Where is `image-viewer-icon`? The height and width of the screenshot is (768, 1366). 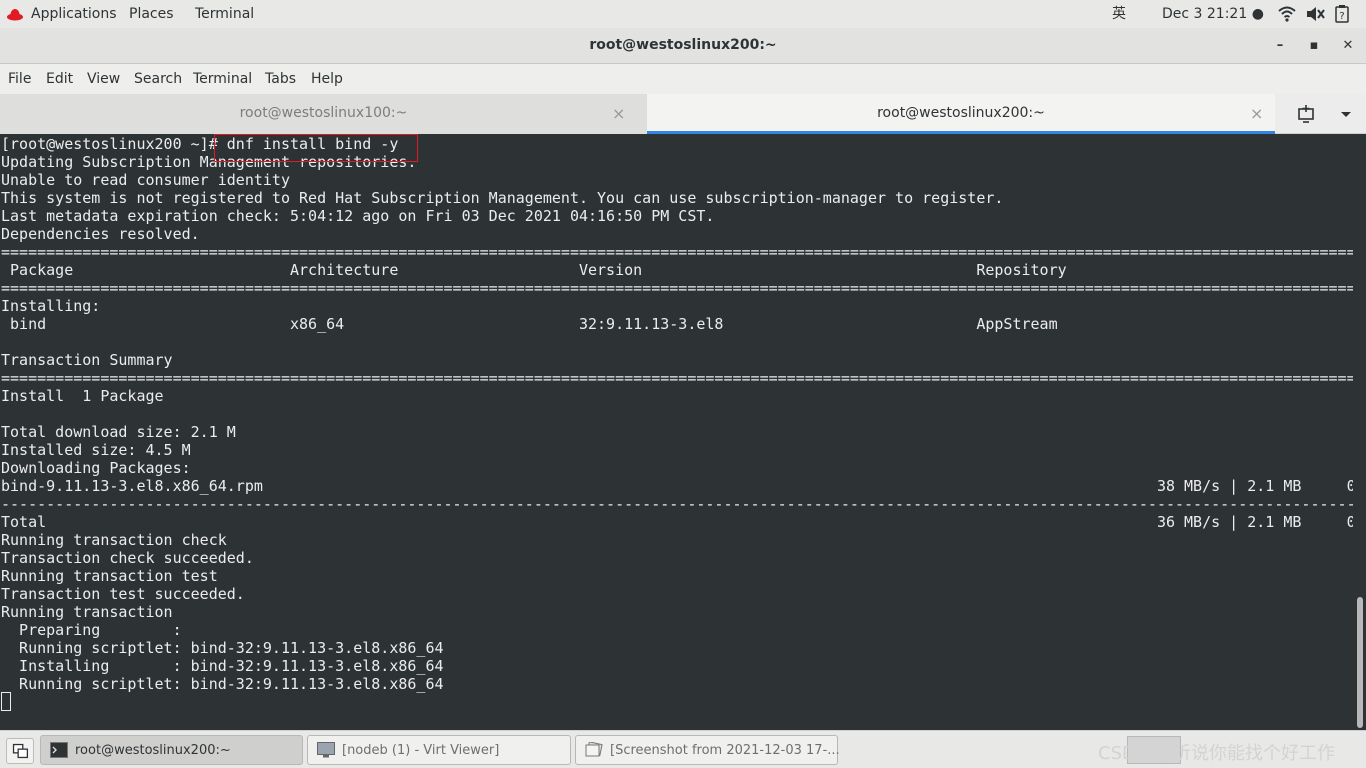 image-viewer-icon is located at coordinates (594, 749).